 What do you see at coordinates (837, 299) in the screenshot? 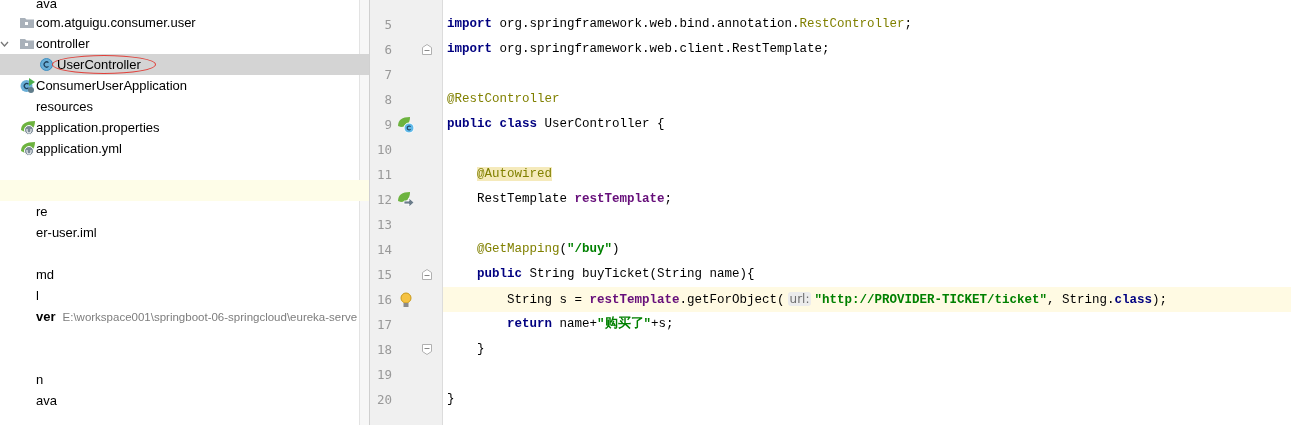
I see `code-line: String s = restTemplate.getForObject( url: "http://PROVIDER-TICKET/ticket", String.class);` at bounding box center [837, 299].